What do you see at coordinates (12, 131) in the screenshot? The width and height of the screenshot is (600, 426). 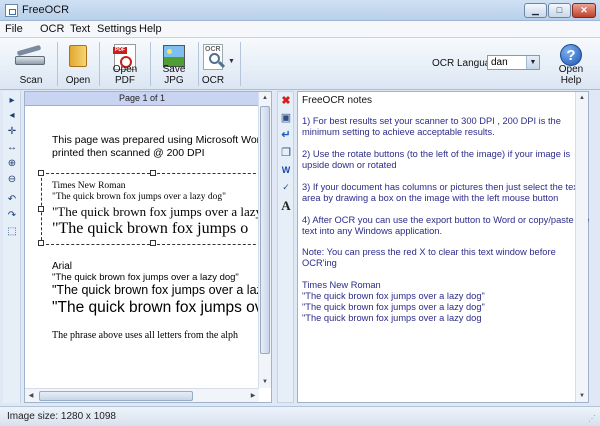 I see `move-icon: ✛` at bounding box center [12, 131].